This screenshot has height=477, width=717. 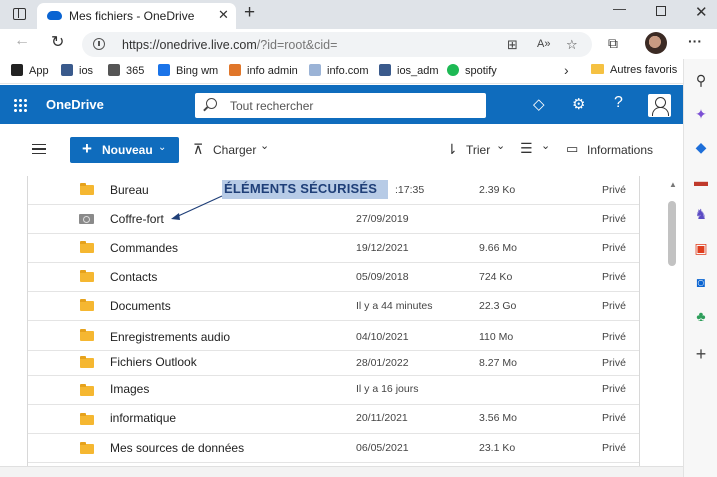 I want to click on file-name: Fichiers Outlook, so click(x=153, y=362).